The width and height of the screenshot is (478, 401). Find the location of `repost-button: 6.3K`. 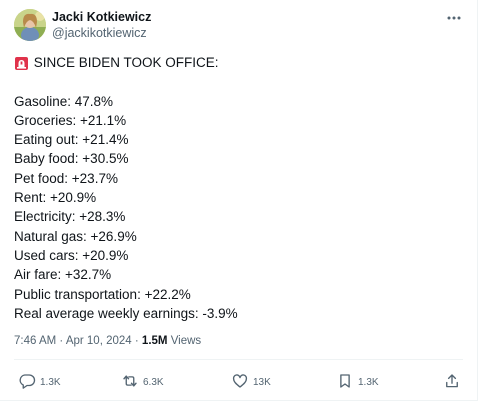

repost-button: 6.3K is located at coordinates (142, 382).